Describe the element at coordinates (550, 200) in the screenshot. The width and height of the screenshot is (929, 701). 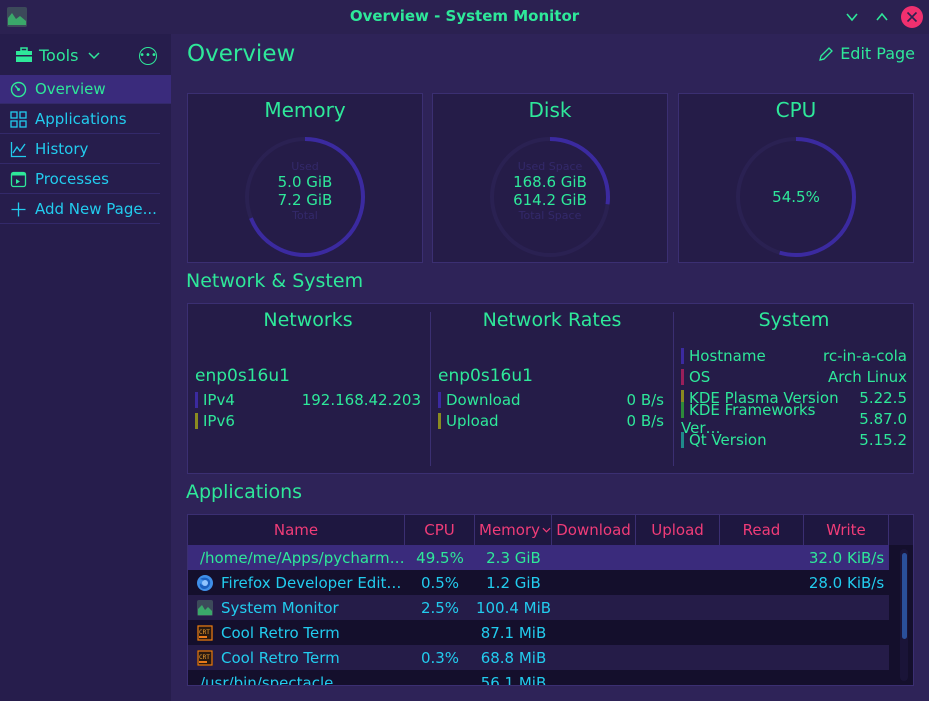
I see `disk-total-value: 614.2 GiB` at that location.